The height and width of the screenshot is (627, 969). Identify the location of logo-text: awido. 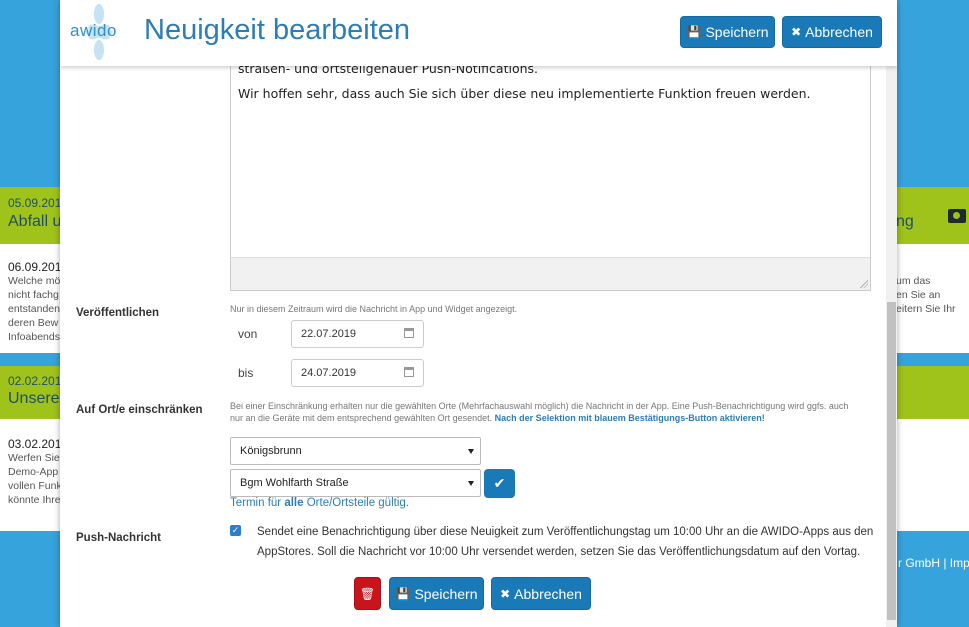
(93, 30).